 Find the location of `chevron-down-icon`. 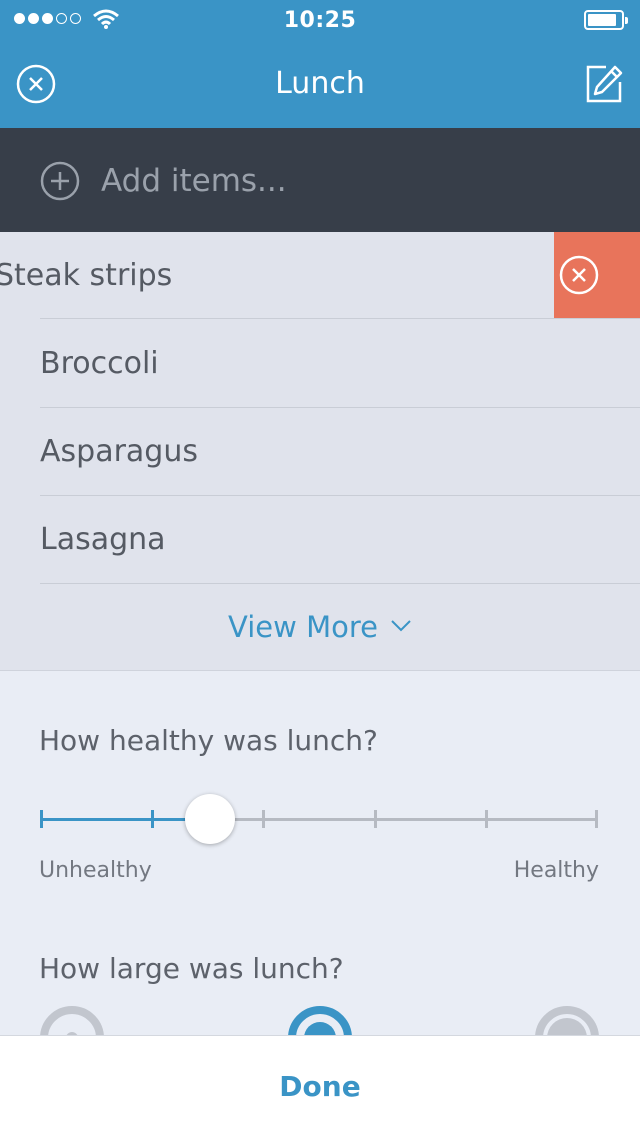

chevron-down-icon is located at coordinates (401, 626).